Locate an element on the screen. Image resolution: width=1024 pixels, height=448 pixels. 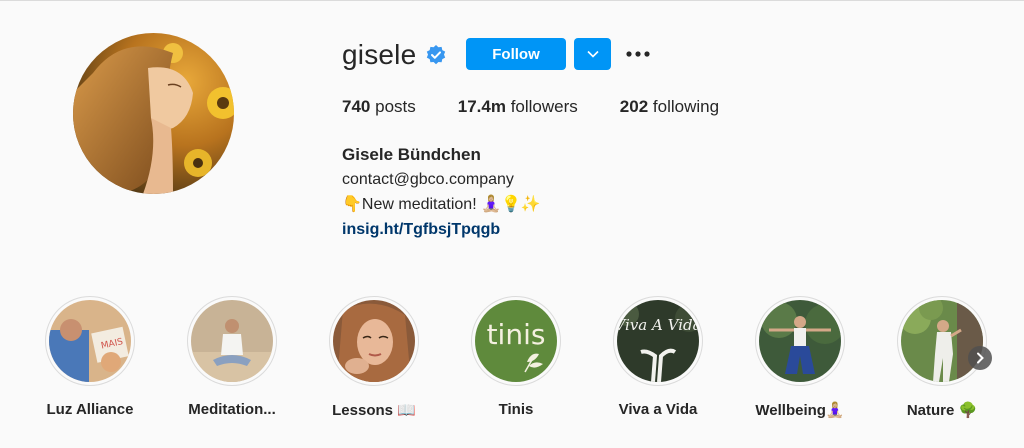
following-count: 202 is located at coordinates (634, 106).